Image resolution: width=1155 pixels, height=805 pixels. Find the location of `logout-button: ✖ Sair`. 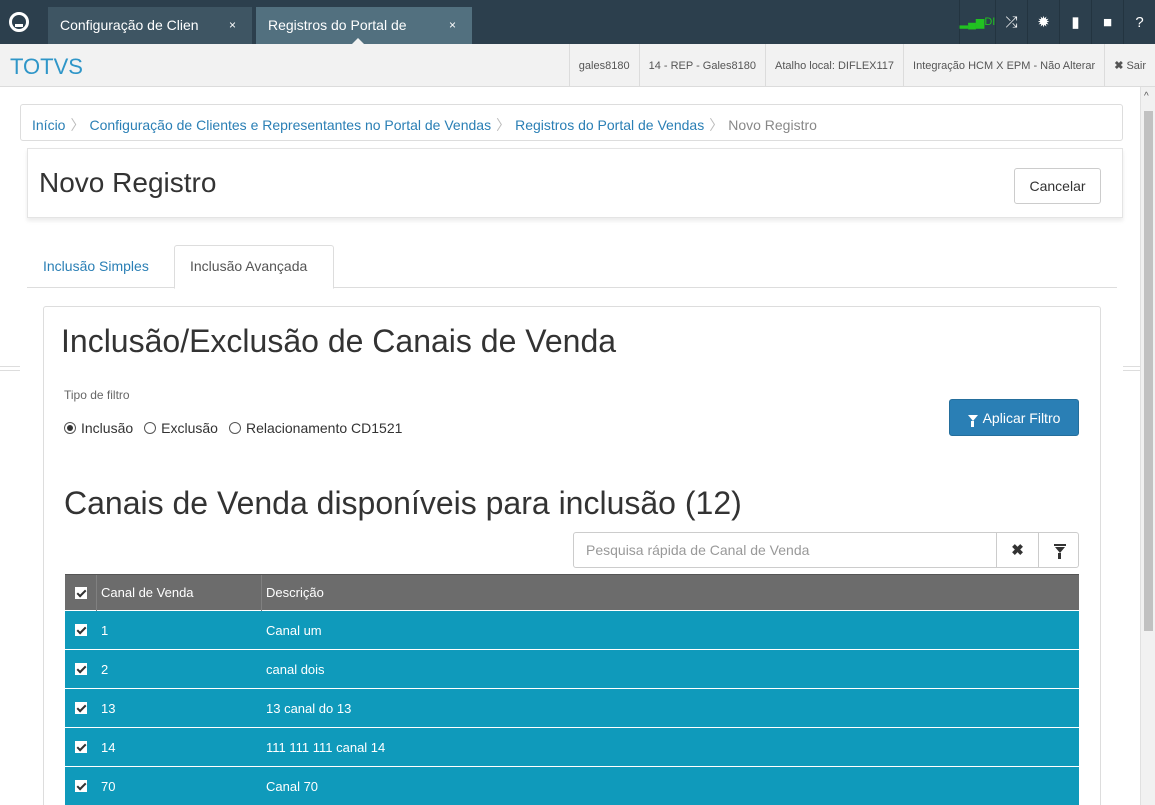

logout-button: ✖ Sair is located at coordinates (1129, 65).